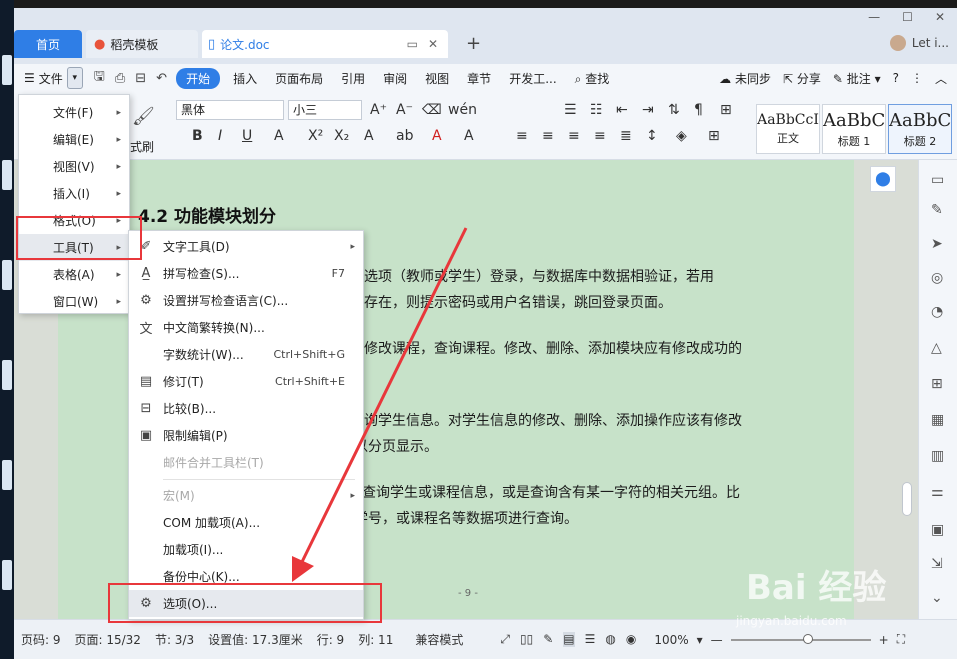 Image resolution: width=969 pixels, height=659 pixels. Describe the element at coordinates (791, 621) in the screenshot. I see `watermark-url: jingyan.baidu.com` at that location.